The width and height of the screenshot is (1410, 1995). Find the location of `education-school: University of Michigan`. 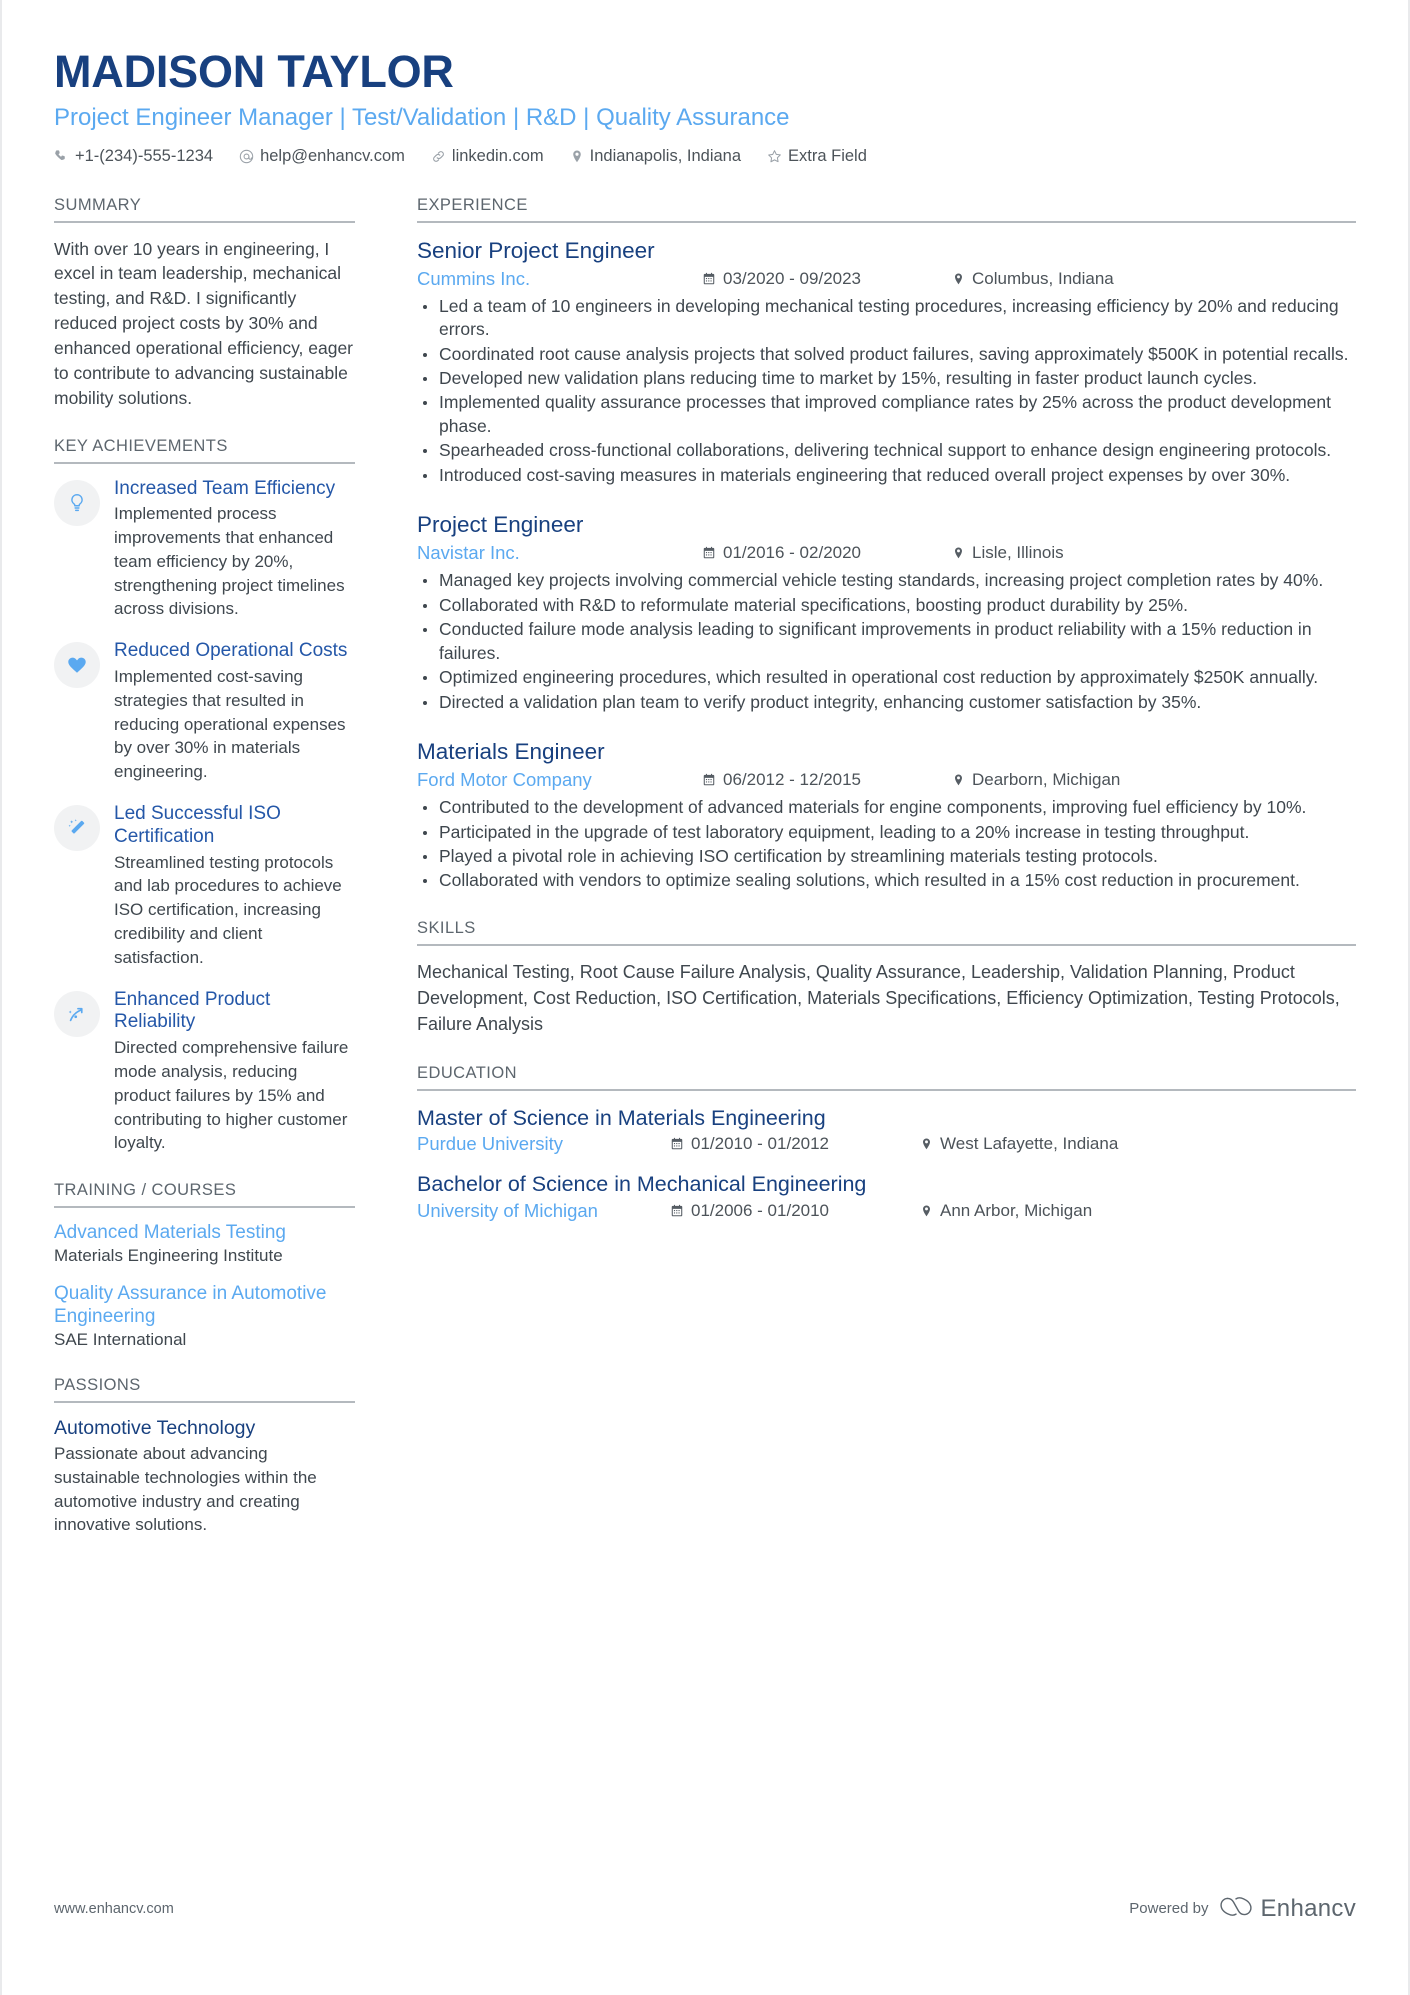

education-school: University of Michigan is located at coordinates (543, 1211).